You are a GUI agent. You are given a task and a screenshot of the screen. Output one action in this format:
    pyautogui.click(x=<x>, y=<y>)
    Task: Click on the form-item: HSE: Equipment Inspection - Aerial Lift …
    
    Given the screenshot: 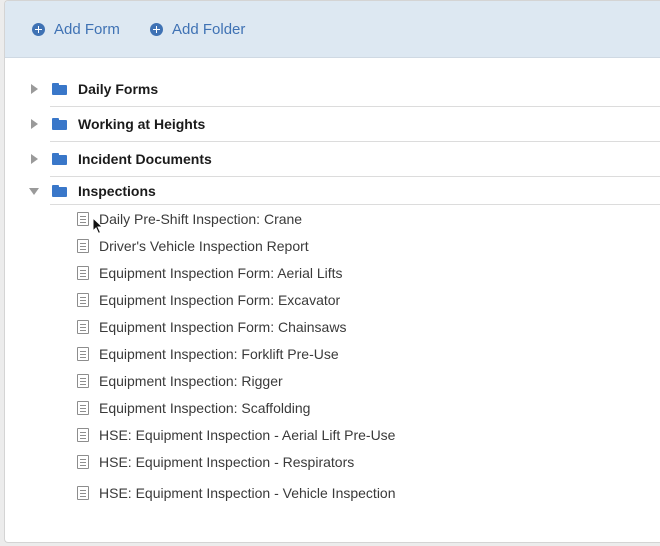 What is the action you would take?
    pyautogui.click(x=236, y=435)
    